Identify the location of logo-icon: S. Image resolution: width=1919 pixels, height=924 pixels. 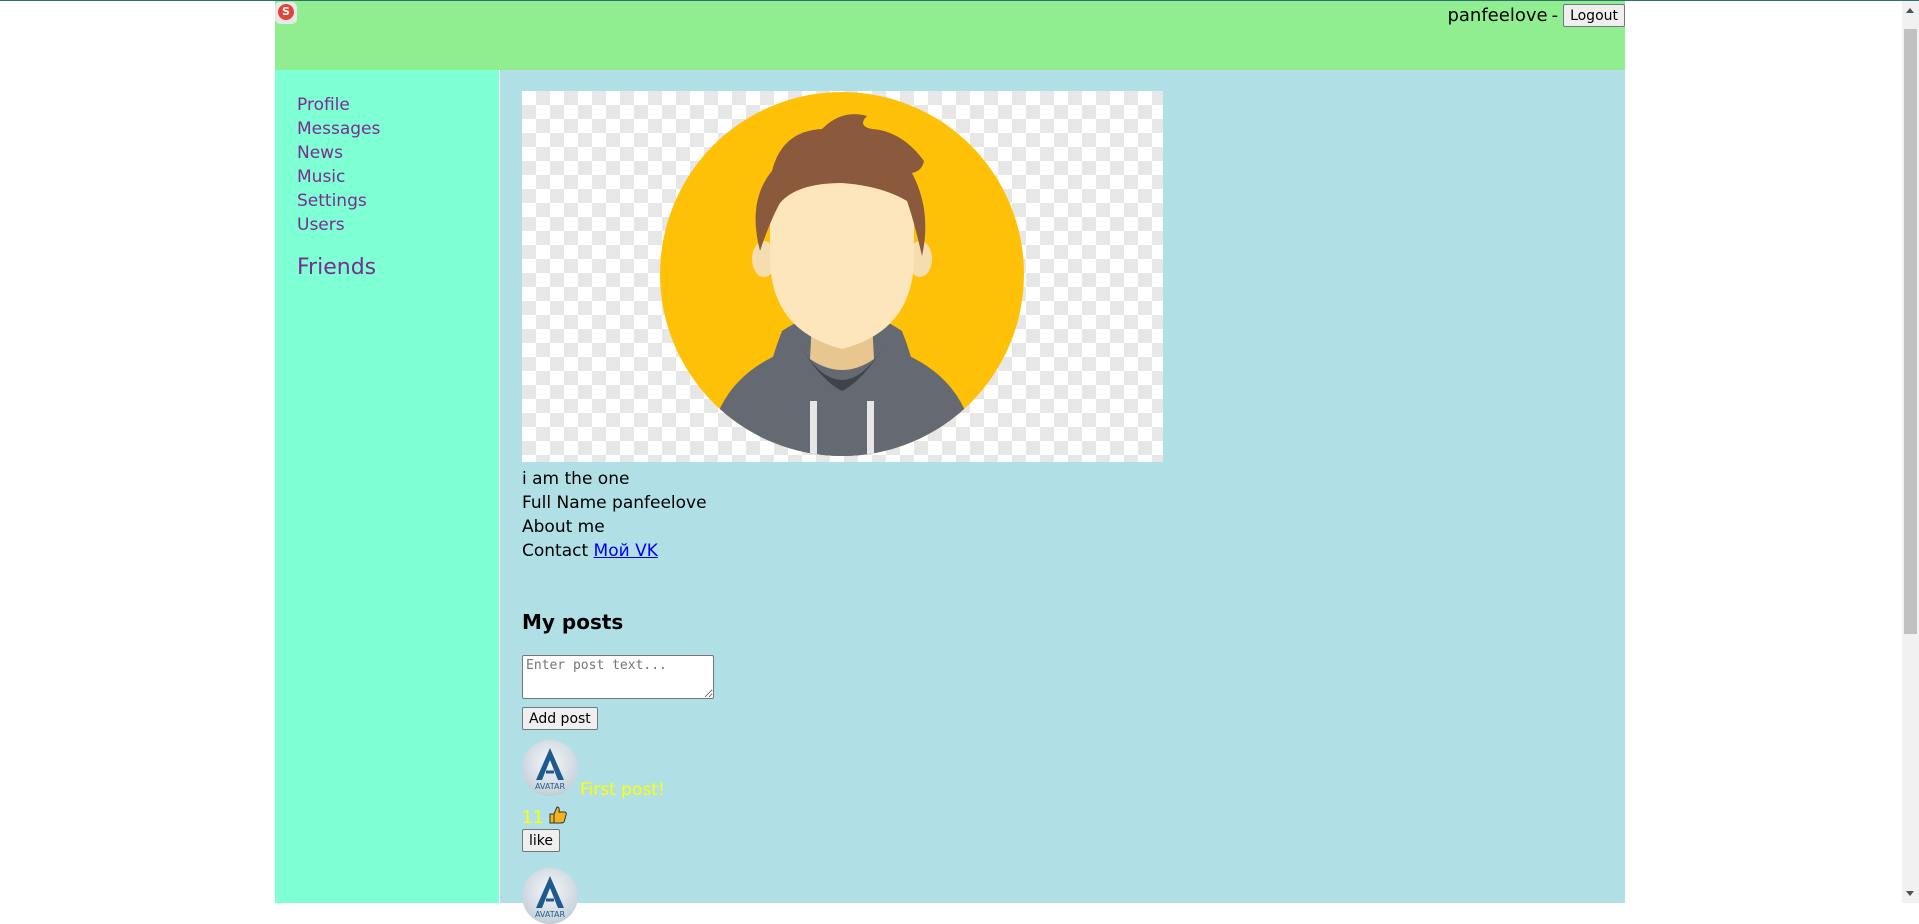
(286, 12).